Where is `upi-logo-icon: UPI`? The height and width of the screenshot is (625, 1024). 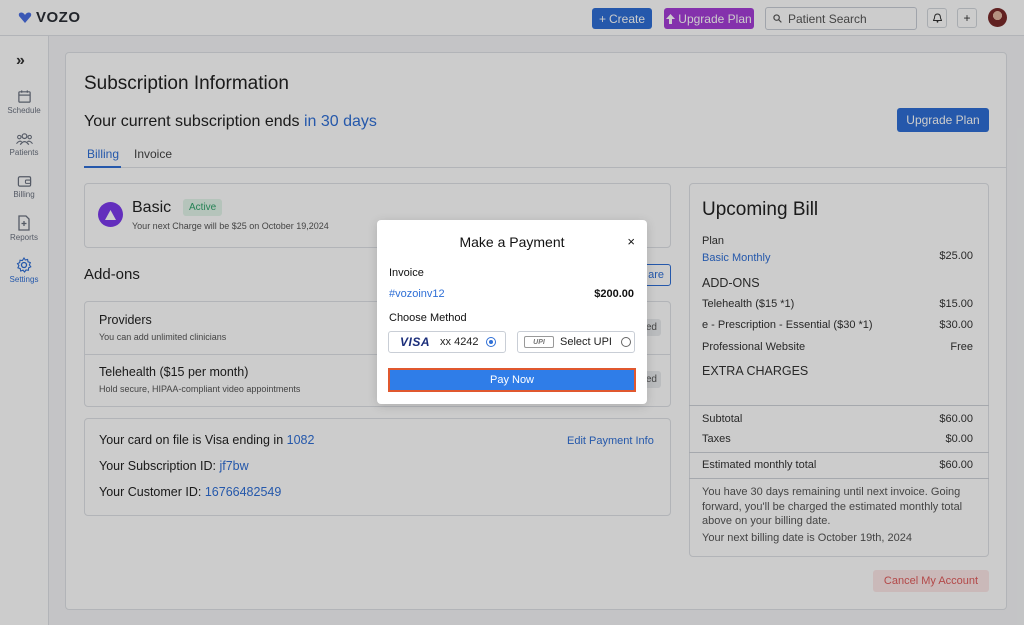 upi-logo-icon: UPI is located at coordinates (539, 342).